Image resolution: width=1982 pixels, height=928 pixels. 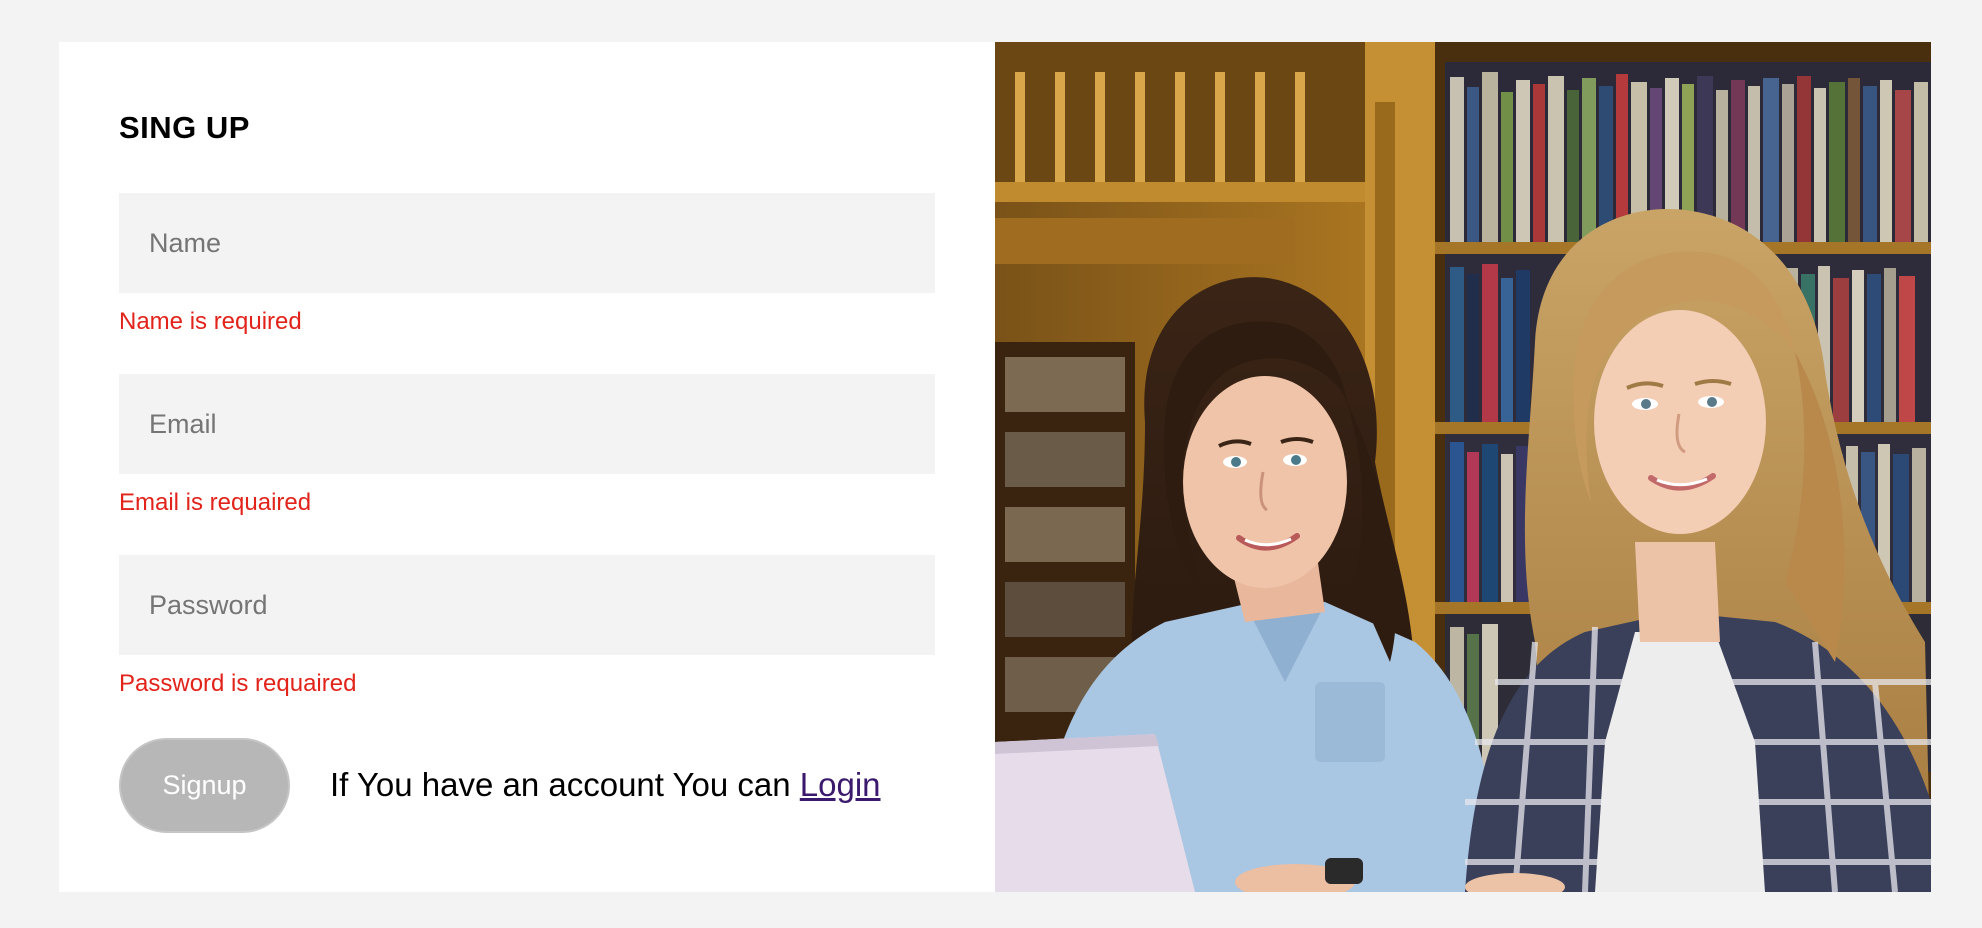 I want to click on login-link: Login, so click(x=840, y=784).